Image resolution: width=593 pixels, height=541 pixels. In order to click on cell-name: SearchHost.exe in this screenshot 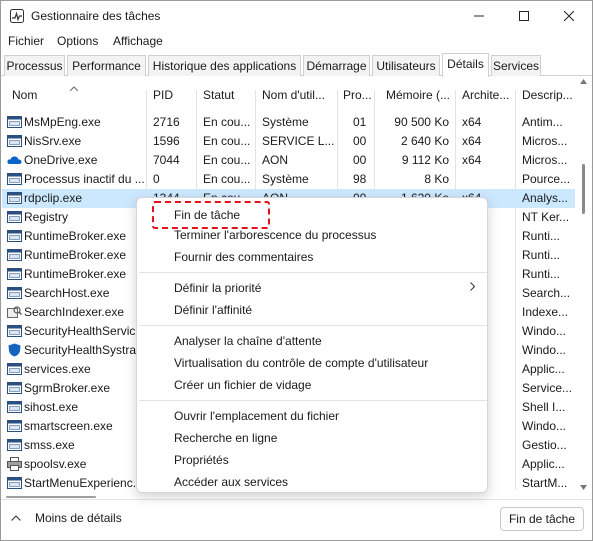, I will do `click(67, 293)`.